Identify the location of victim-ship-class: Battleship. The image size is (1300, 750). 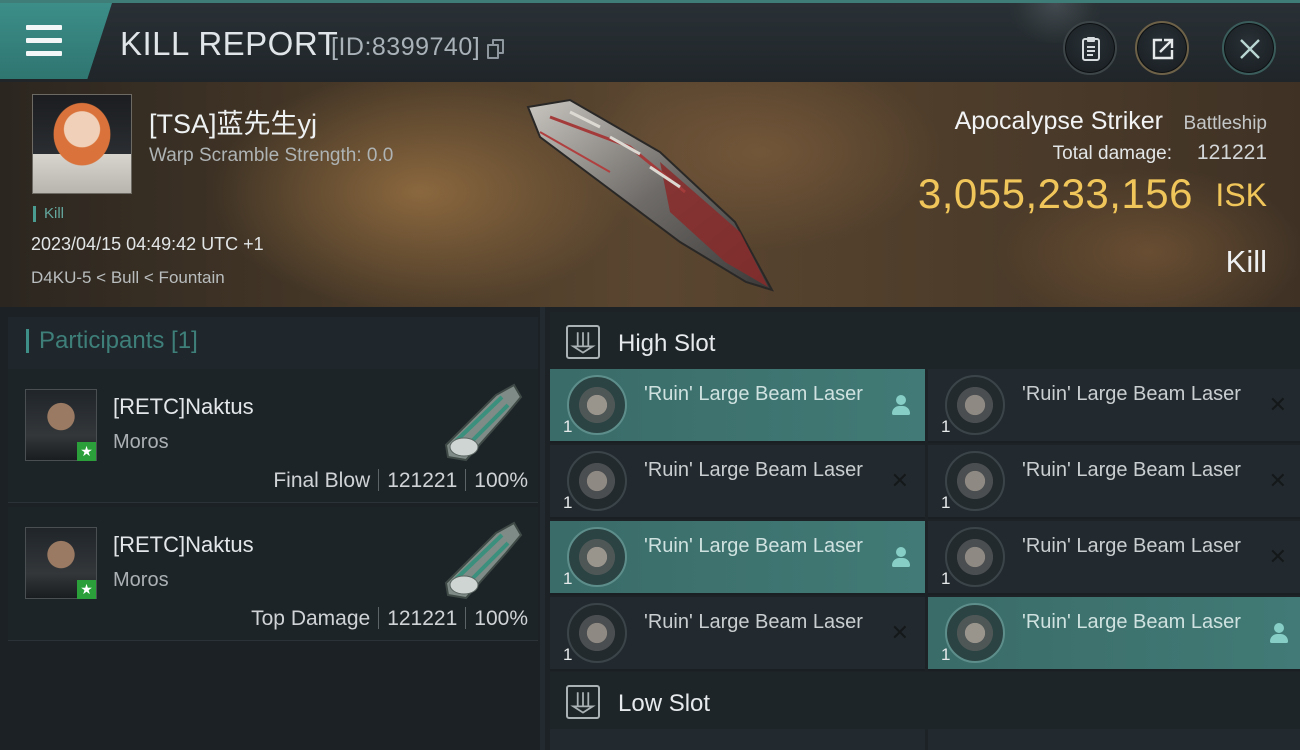
(1225, 123).